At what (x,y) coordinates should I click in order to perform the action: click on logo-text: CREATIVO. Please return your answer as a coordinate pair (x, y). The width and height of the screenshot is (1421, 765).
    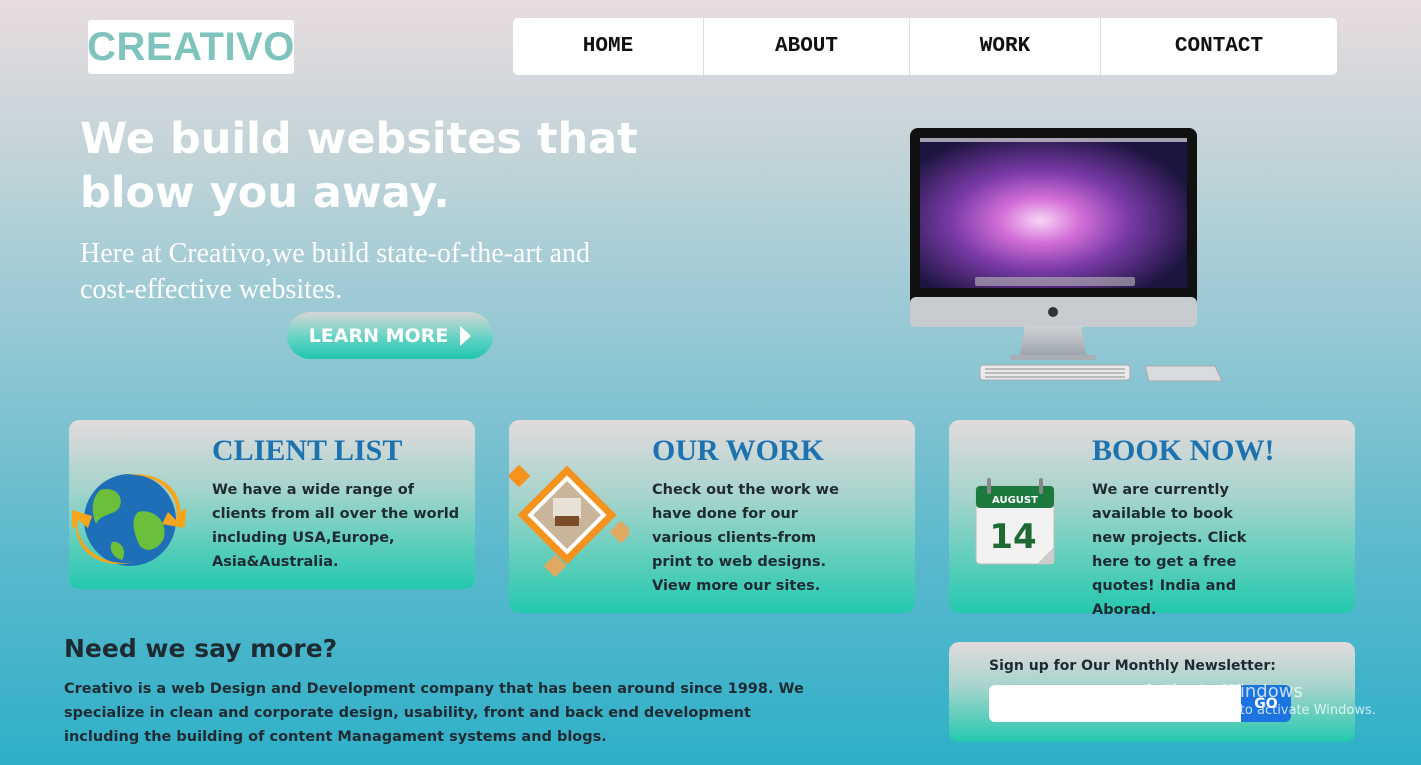
    Looking at the image, I should click on (191, 46).